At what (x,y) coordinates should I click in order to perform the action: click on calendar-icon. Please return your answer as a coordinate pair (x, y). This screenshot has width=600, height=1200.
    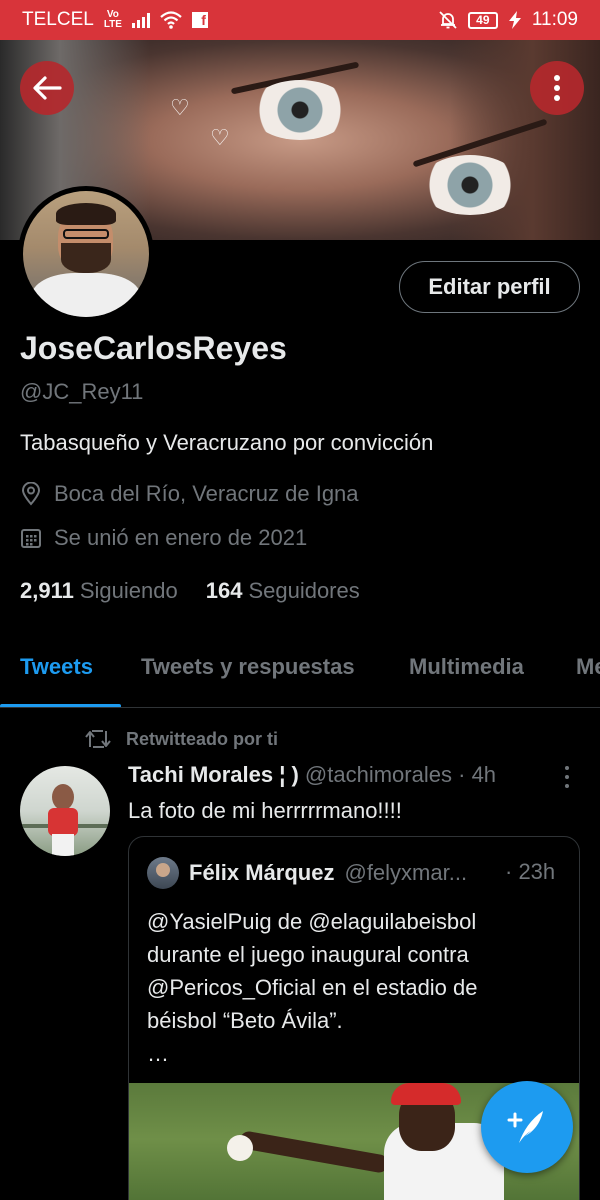
    Looking at the image, I should click on (31, 538).